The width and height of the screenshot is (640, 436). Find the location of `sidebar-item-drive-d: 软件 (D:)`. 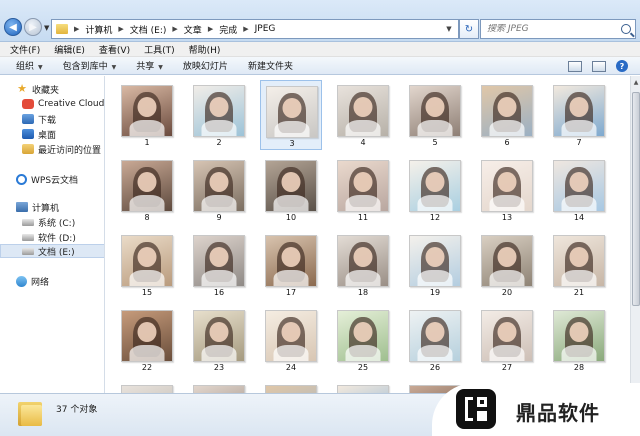

sidebar-item-drive-d: 软件 (D:) is located at coordinates (63, 237).